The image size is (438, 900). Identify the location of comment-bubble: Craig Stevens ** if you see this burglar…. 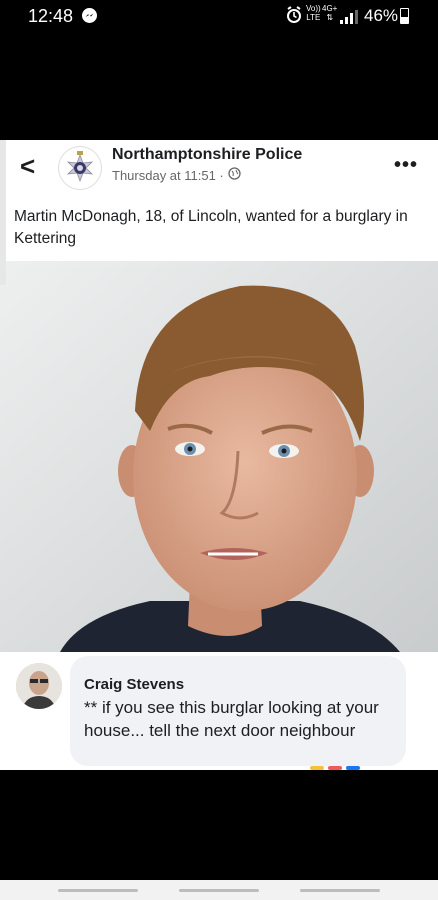
(238, 711).